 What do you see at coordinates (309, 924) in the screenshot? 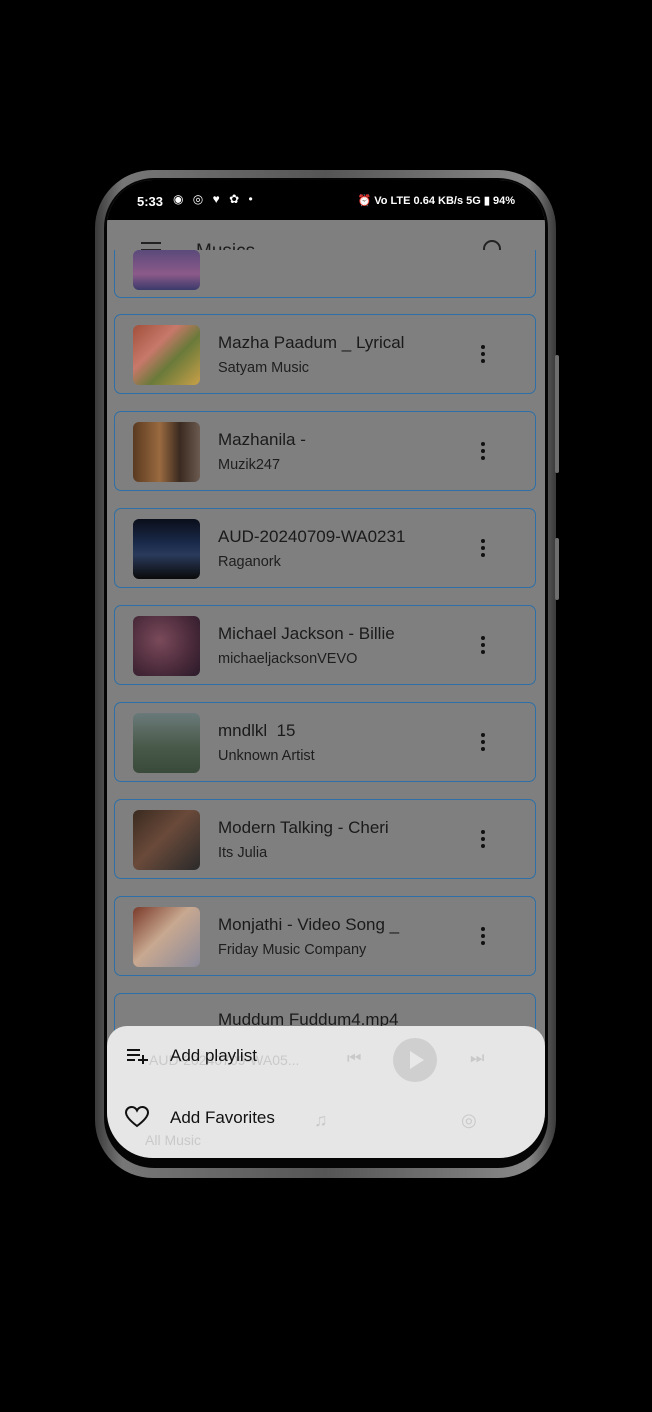
I see `song-title: Monjathi - Video Song _` at bounding box center [309, 924].